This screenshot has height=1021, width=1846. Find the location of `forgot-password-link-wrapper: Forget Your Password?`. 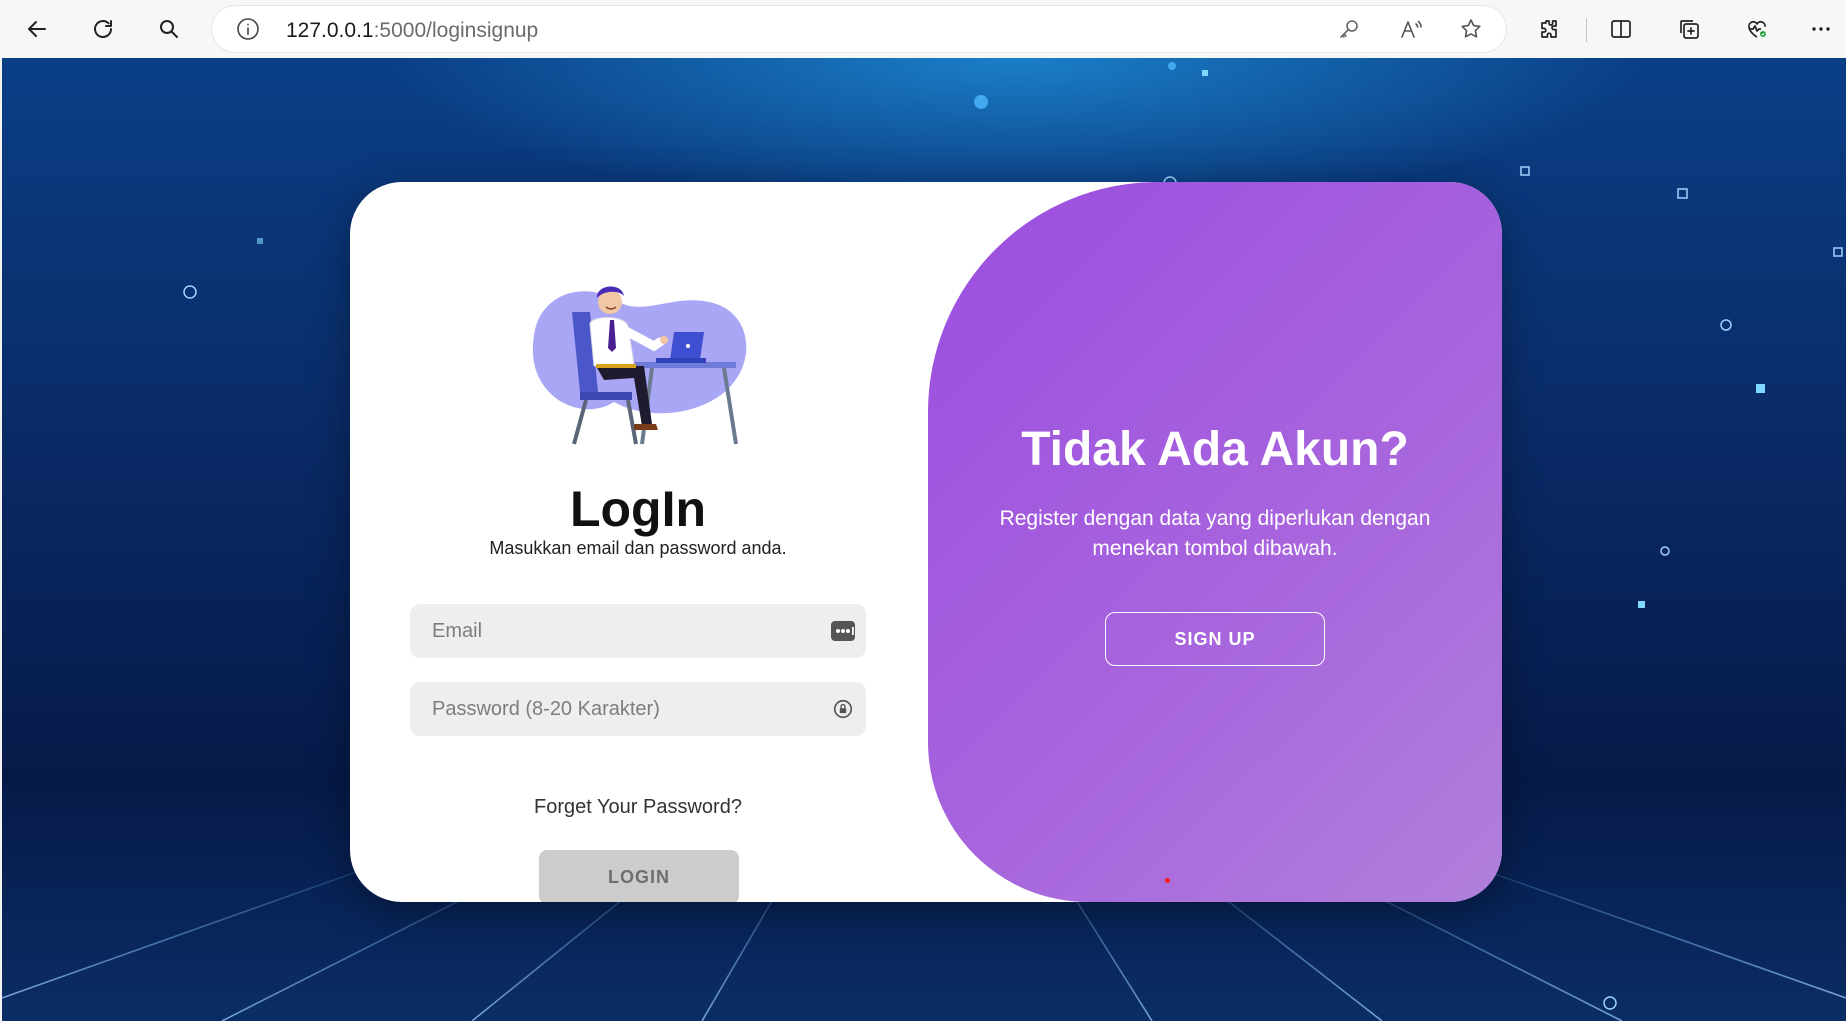

forgot-password-link-wrapper: Forget Your Password? is located at coordinates (638, 810).